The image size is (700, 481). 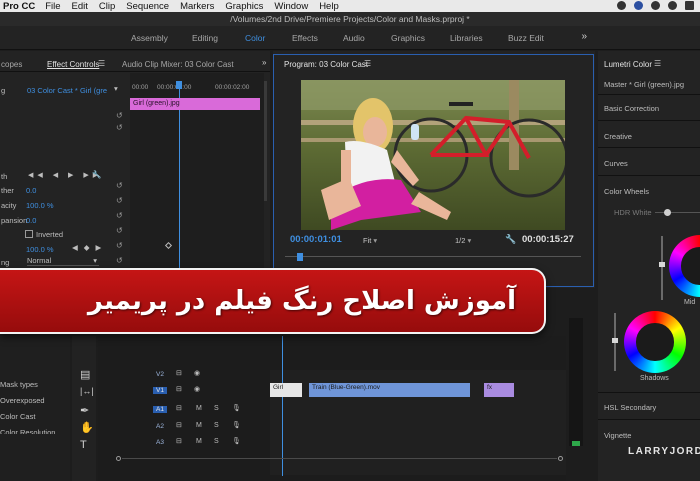 I want to click on menu-clip: Clip, so click(x=107, y=6).